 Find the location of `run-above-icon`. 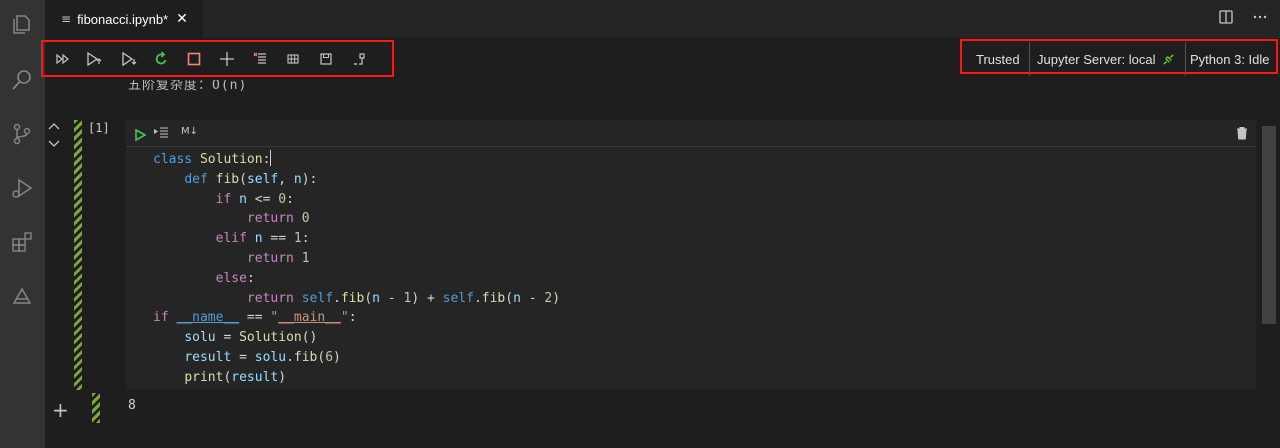

run-above-icon is located at coordinates (94, 59).